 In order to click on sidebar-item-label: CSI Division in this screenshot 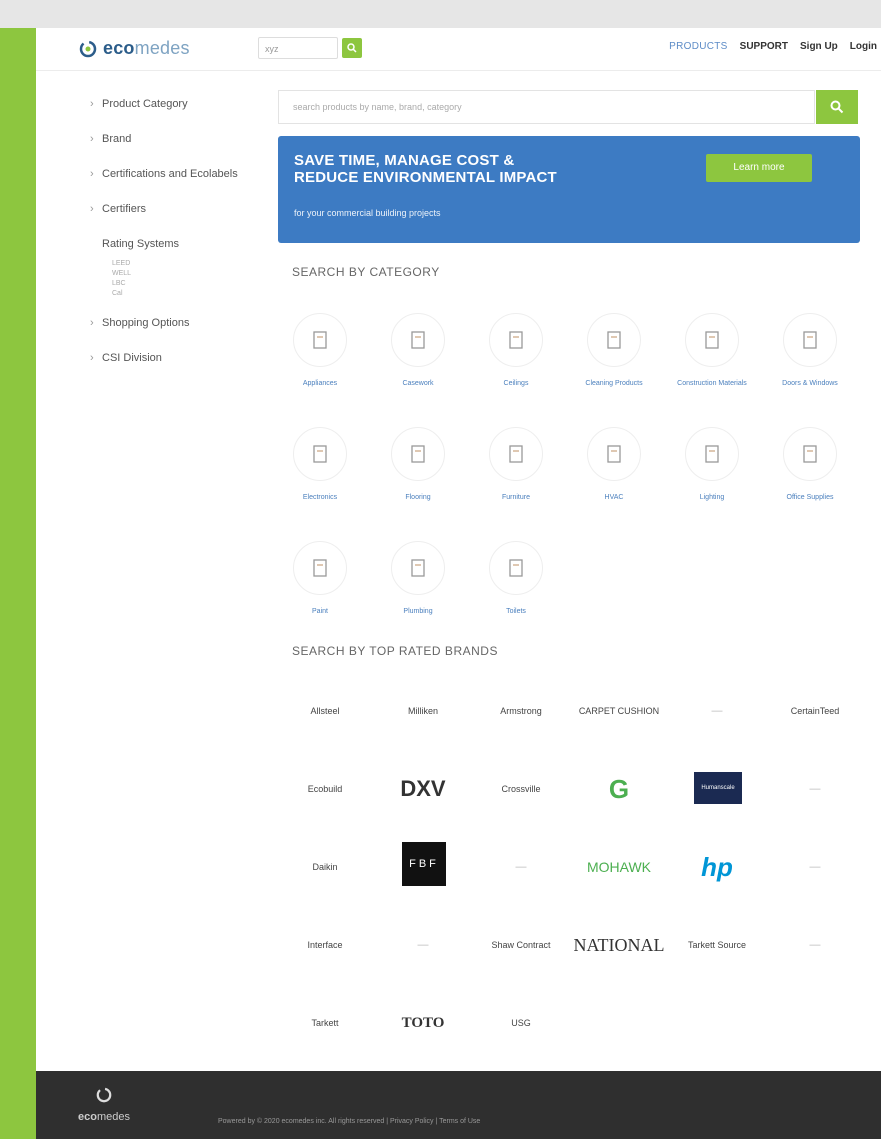, I will do `click(132, 358)`.